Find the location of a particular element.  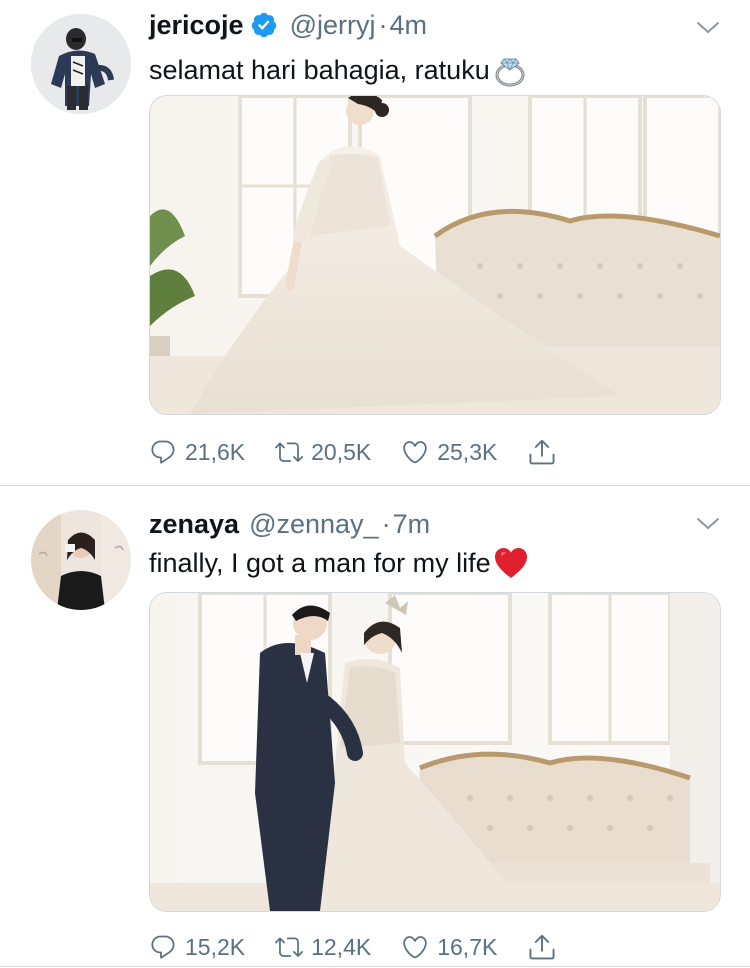

tweet-text: finally, I got a man for my life is located at coordinates (339, 563).